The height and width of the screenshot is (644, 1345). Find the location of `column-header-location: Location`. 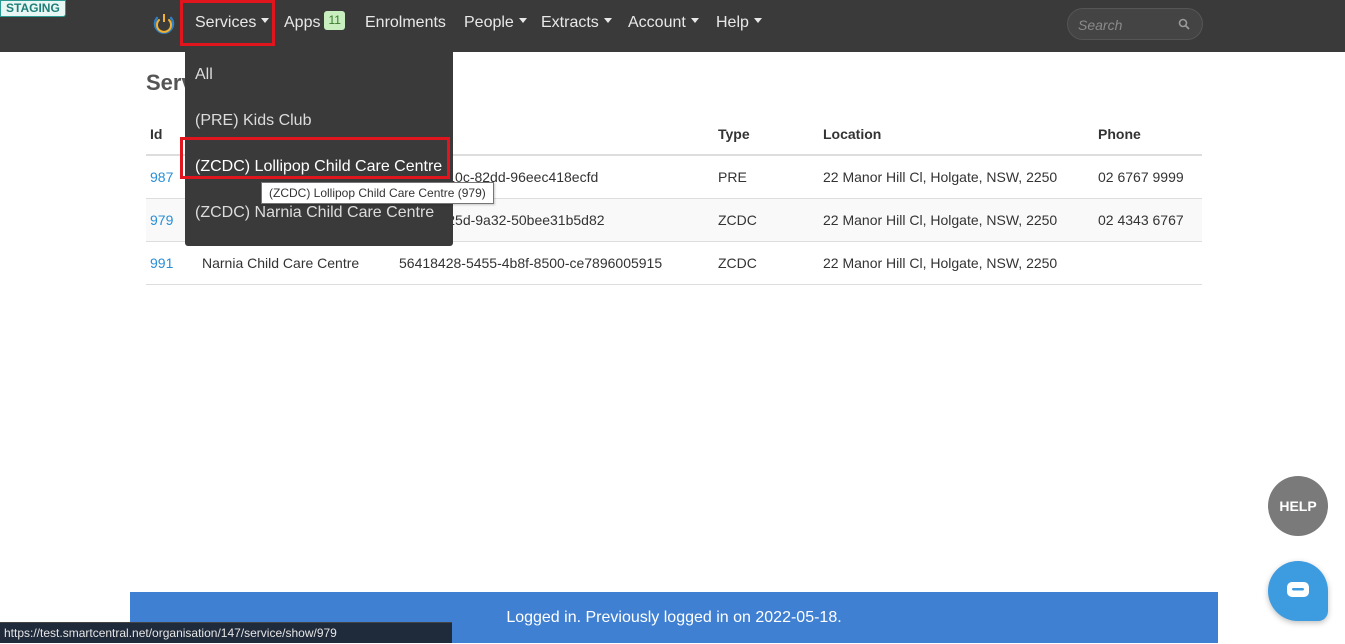

column-header-location: Location is located at coordinates (956, 134).